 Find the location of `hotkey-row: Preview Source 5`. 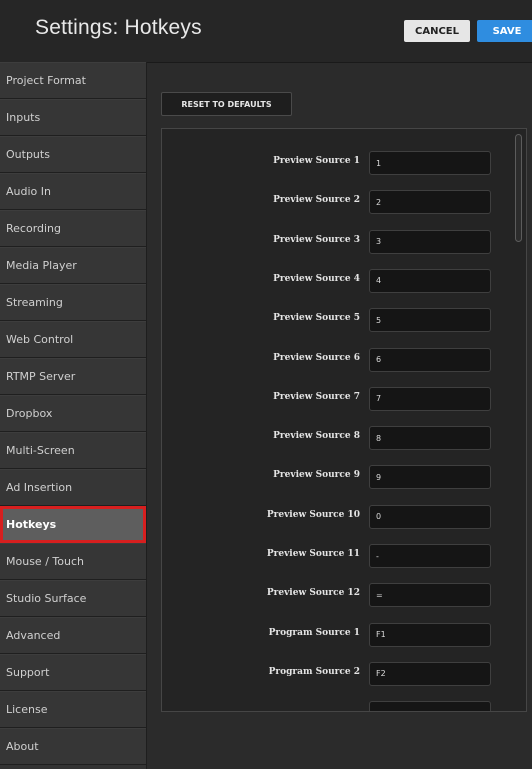

hotkey-row: Preview Source 5 is located at coordinates (332, 320).